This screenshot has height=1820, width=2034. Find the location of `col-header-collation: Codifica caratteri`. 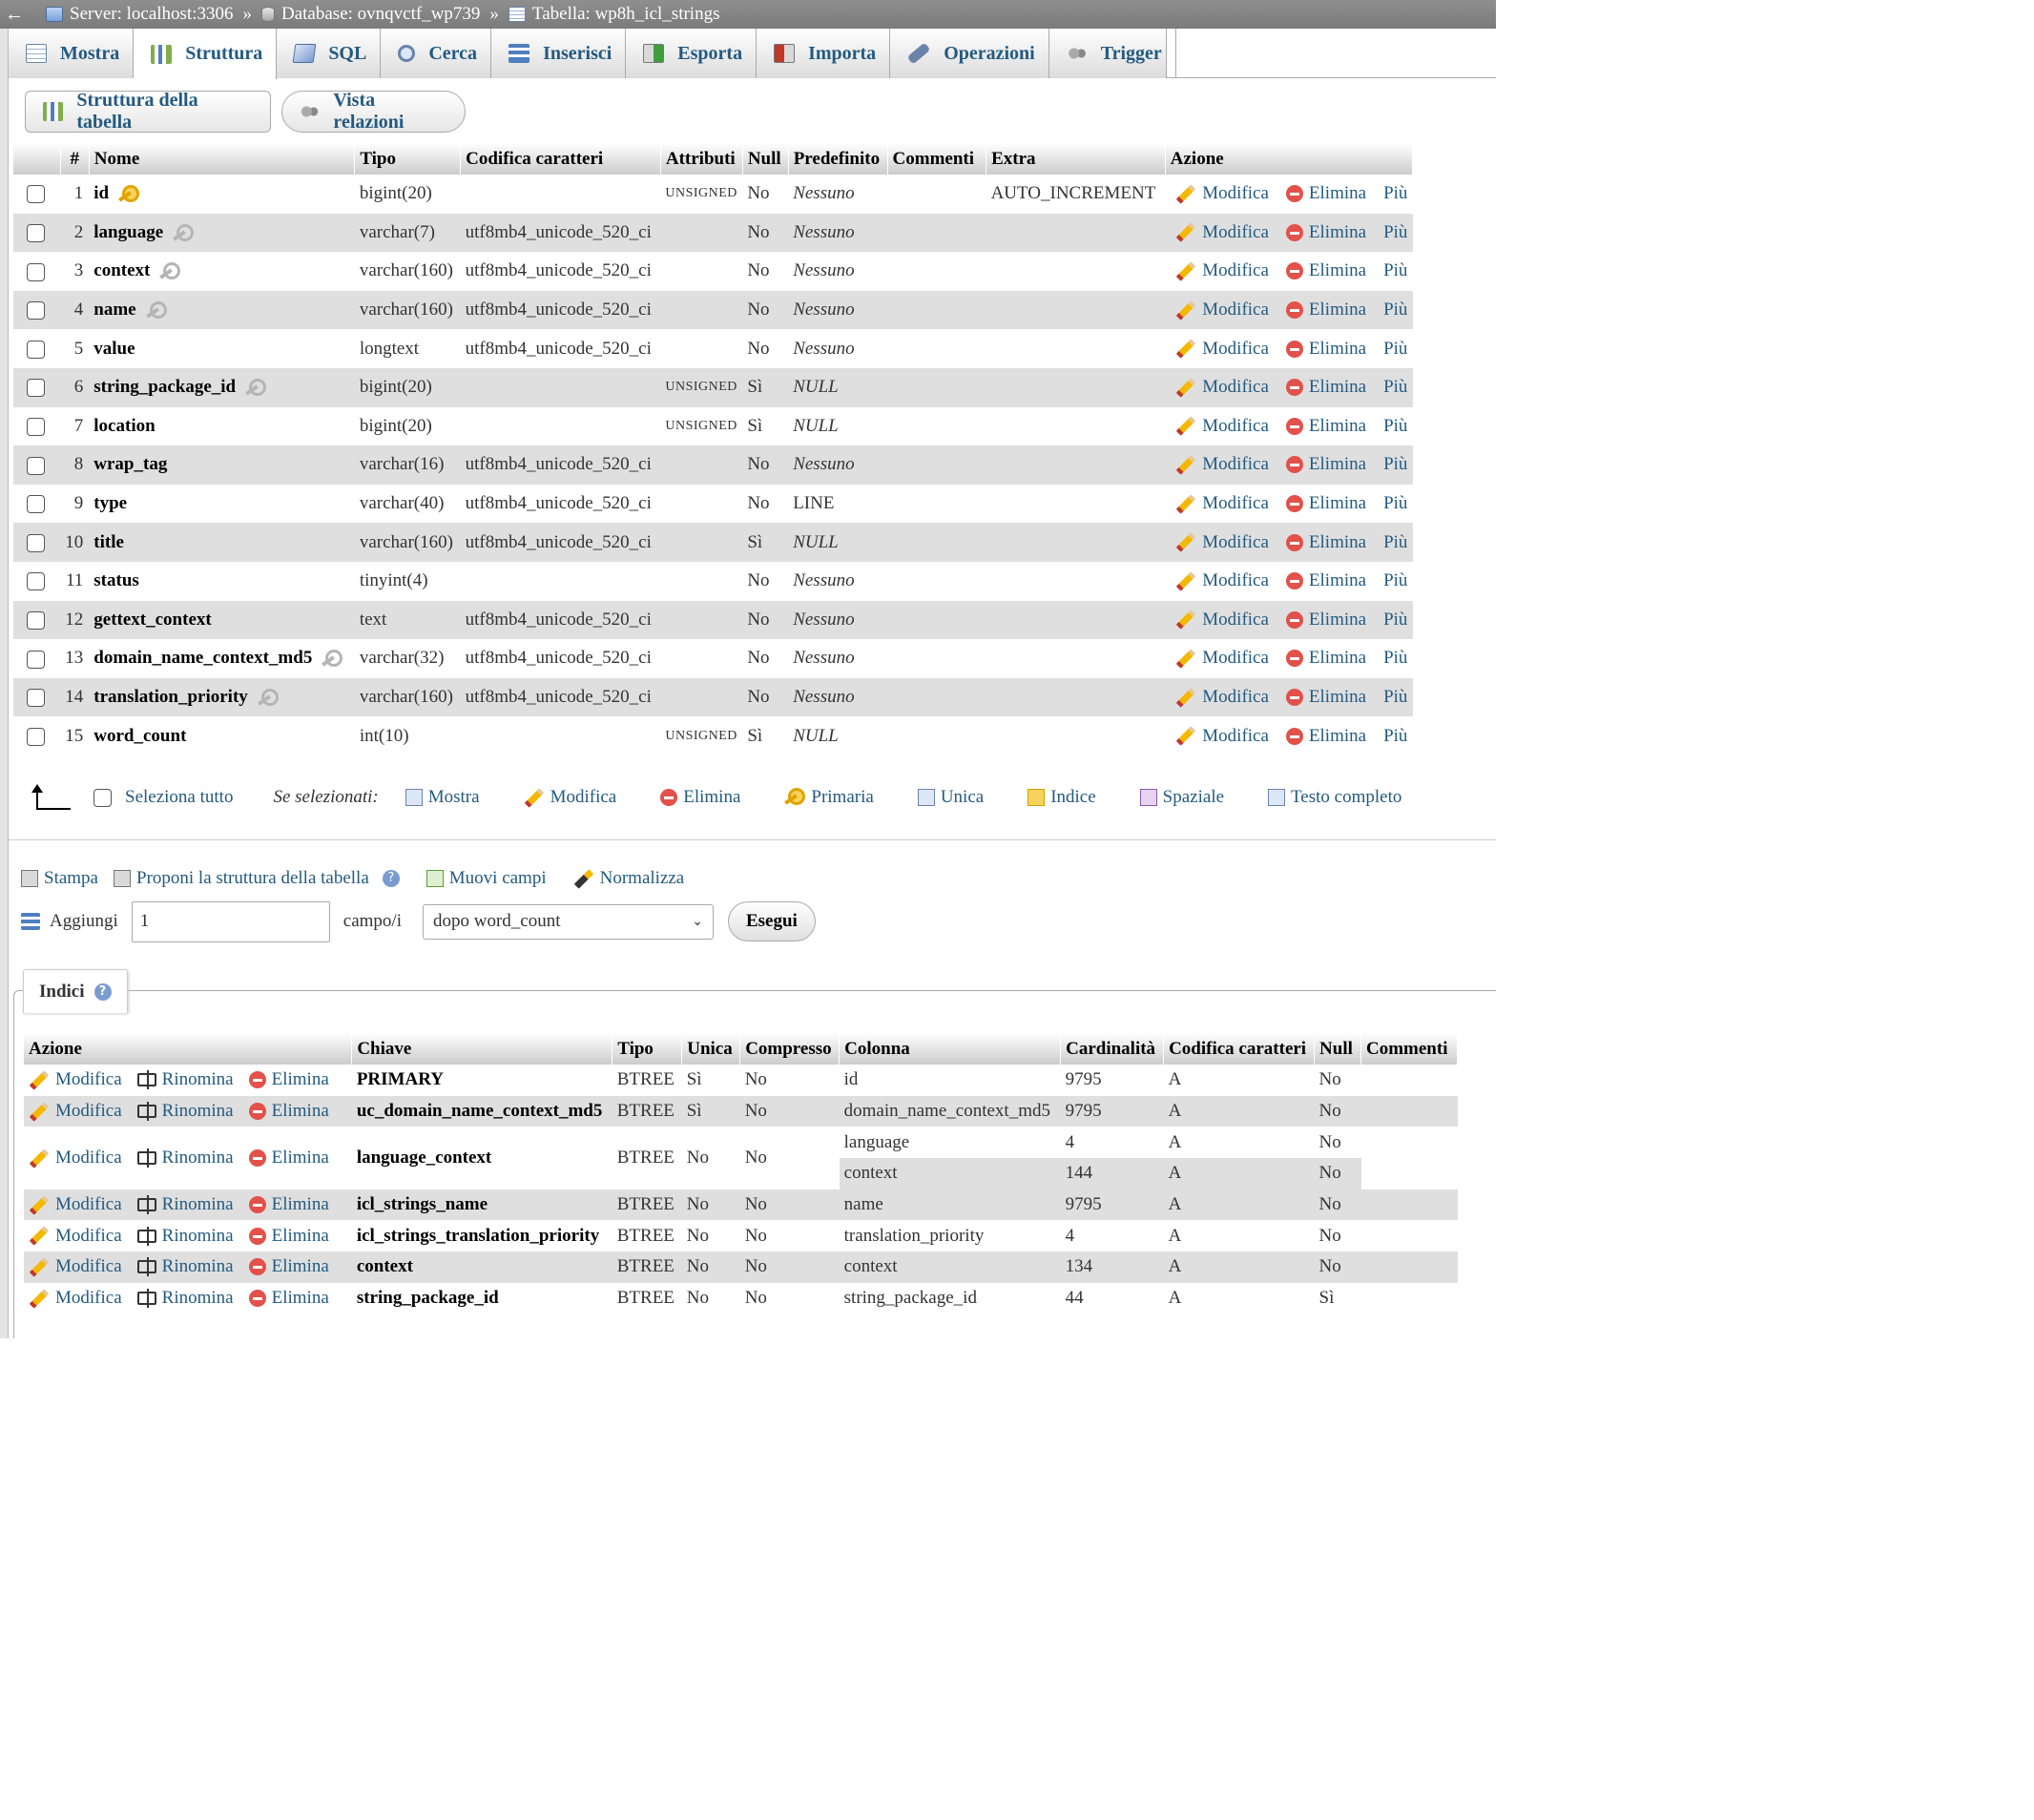

col-header-collation: Codifica caratteri is located at coordinates (560, 159).